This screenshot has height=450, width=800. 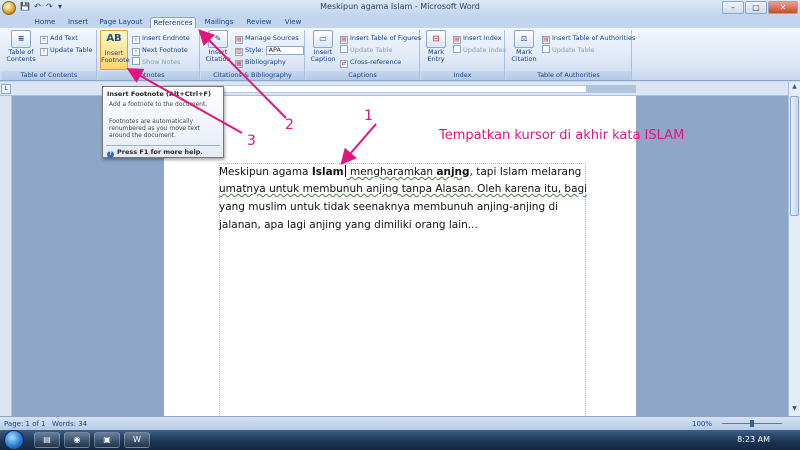 What do you see at coordinates (702, 424) in the screenshot?
I see `status-zoom: 100%` at bounding box center [702, 424].